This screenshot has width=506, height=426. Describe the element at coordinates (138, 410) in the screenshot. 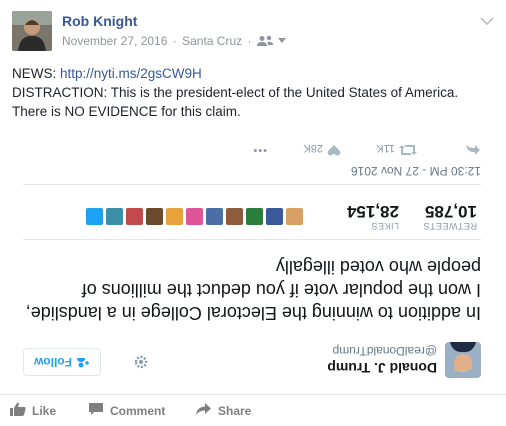

I see `comment-label: Comment` at that location.